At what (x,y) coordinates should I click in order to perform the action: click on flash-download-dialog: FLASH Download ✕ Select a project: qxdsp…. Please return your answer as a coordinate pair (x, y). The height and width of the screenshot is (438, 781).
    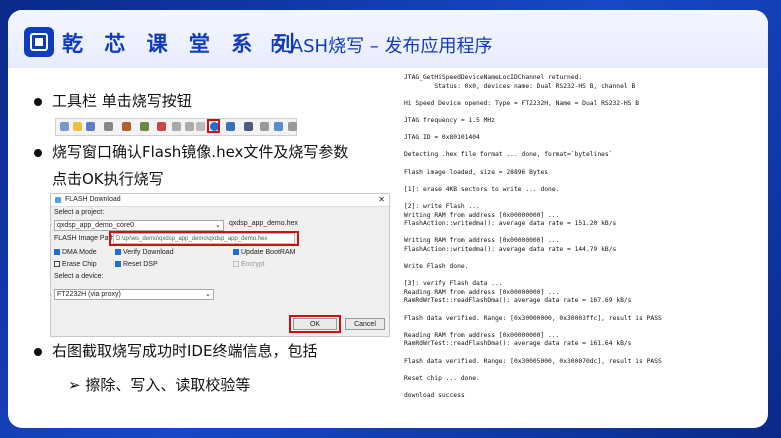
    Looking at the image, I should click on (220, 265).